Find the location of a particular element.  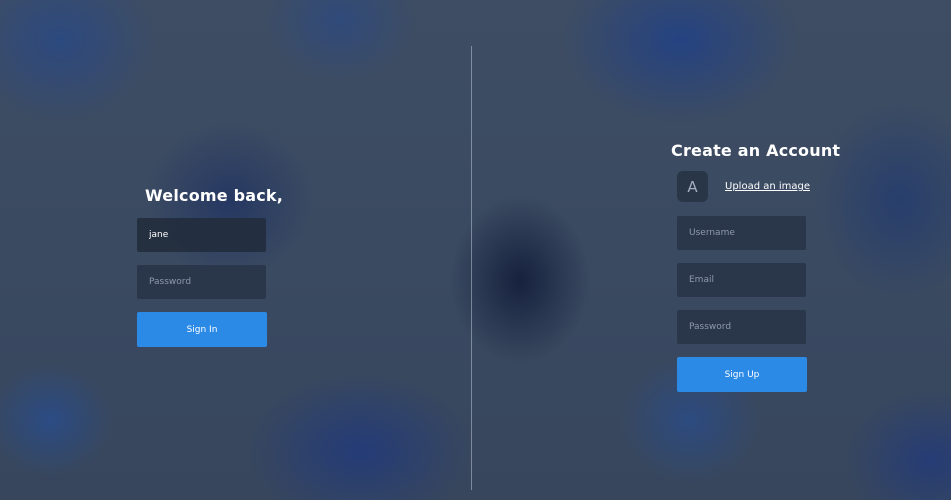

avatar-placeholder: A is located at coordinates (692, 186).